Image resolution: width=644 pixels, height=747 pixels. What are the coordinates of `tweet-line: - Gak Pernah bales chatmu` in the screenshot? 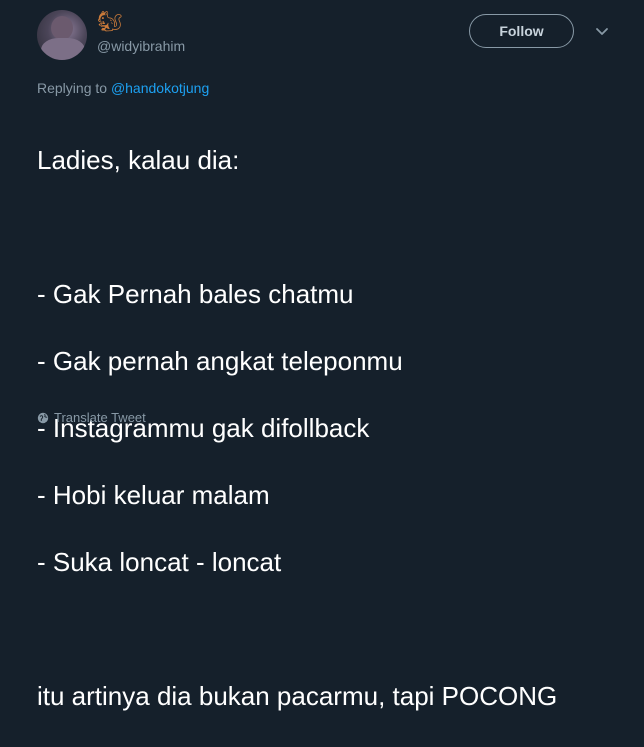 It's located at (195, 293).